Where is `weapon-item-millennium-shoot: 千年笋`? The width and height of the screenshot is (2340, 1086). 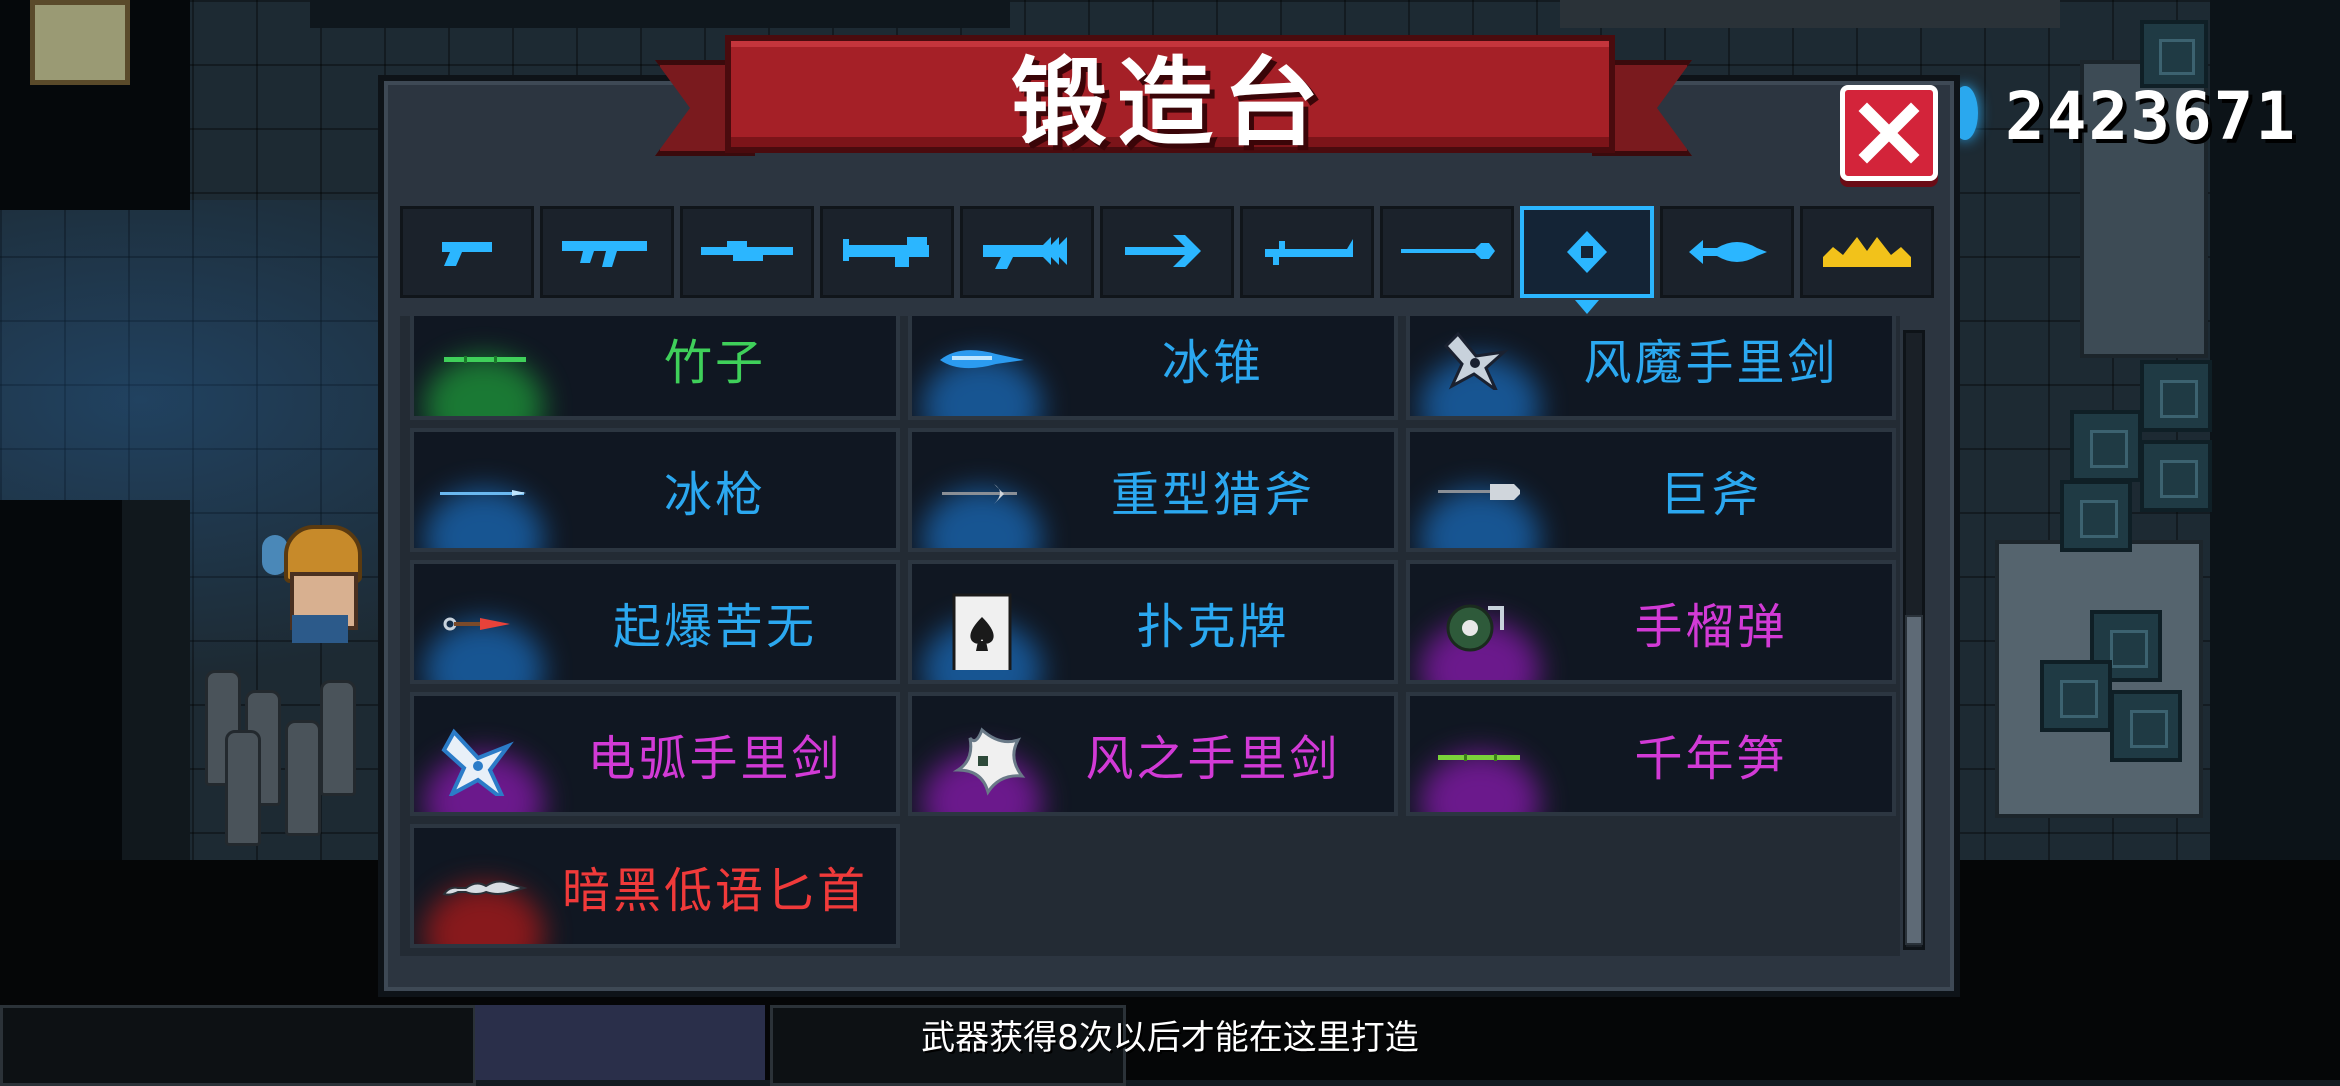
weapon-item-millennium-shoot: 千年笋 is located at coordinates (1651, 754).